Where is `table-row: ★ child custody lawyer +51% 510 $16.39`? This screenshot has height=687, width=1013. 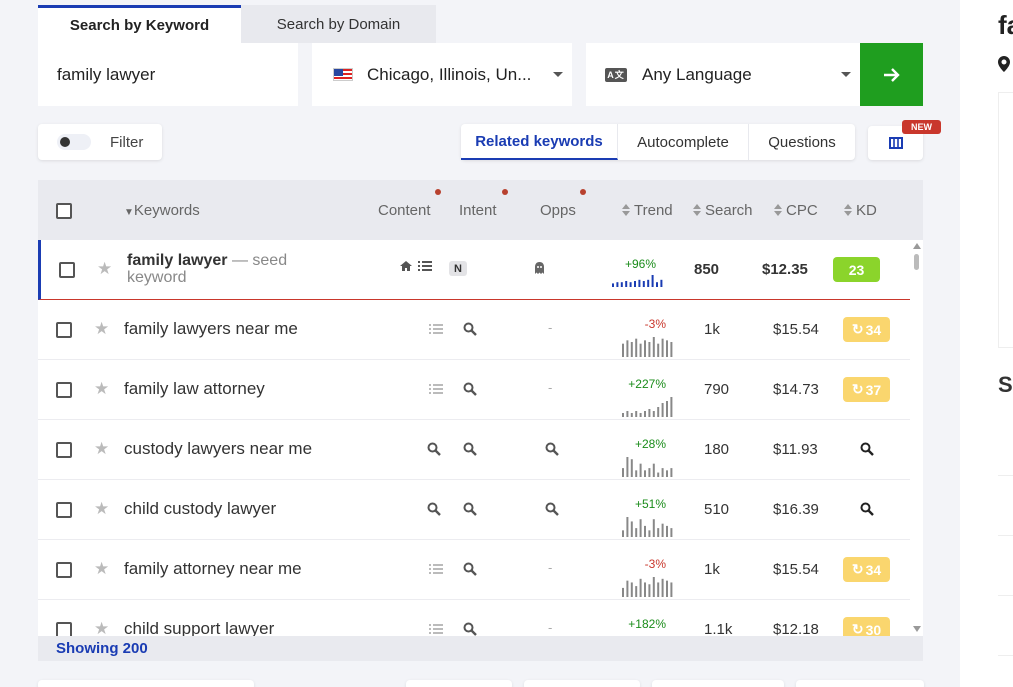
table-row: ★ child custody lawyer +51% 510 $16.39 is located at coordinates (474, 510).